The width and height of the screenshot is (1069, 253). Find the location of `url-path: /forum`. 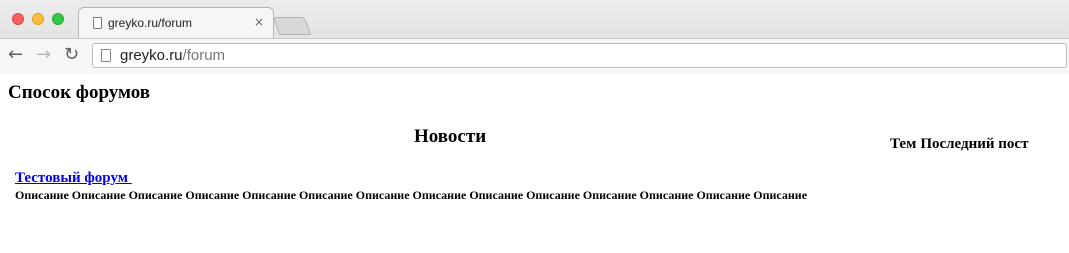

url-path: /forum is located at coordinates (204, 55).